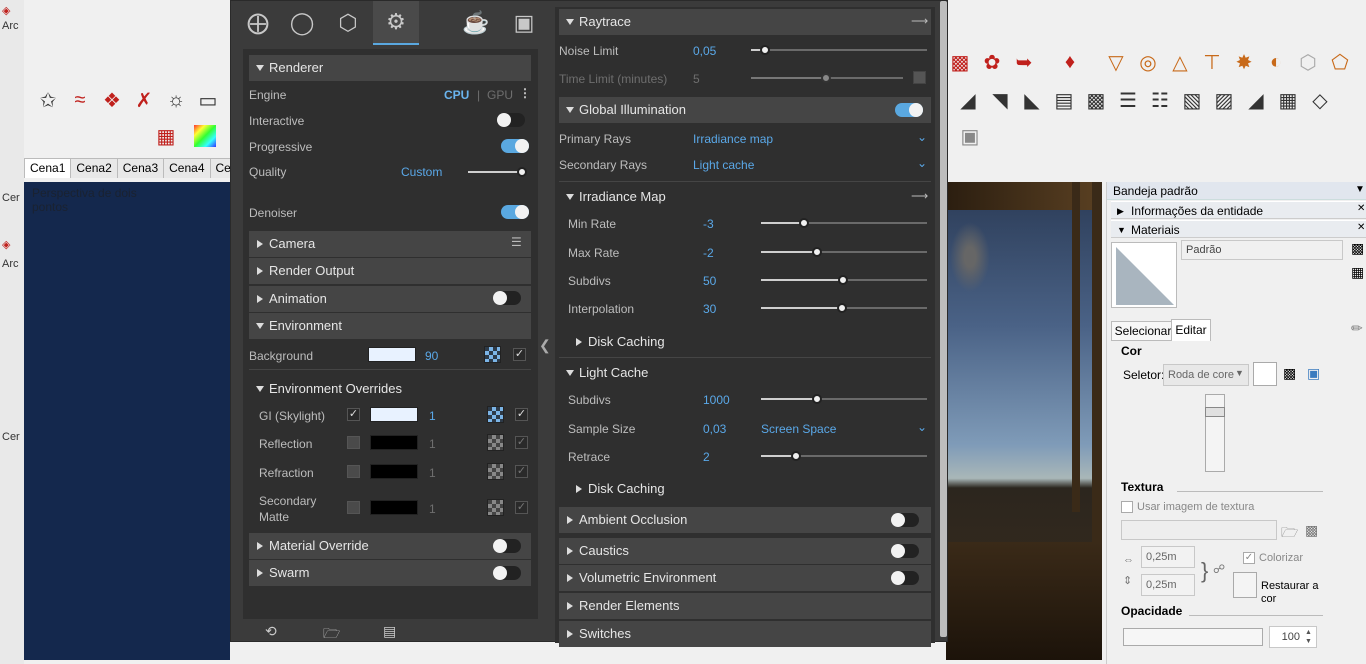  I want to click on render-teapot-icon: ☕, so click(476, 23).